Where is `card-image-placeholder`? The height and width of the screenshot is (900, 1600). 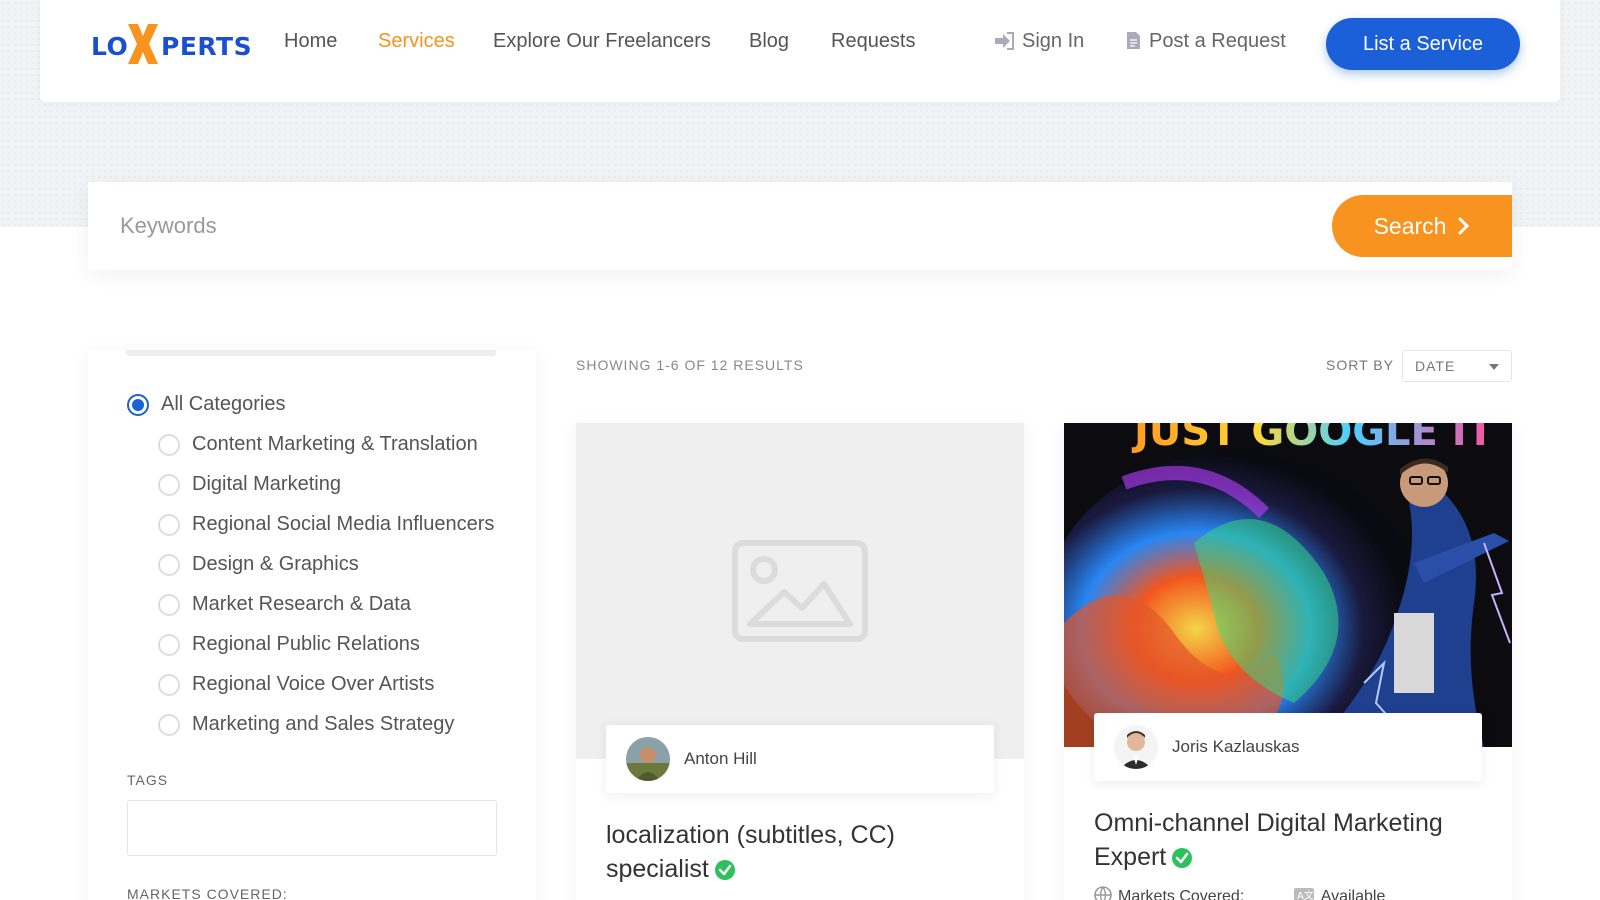 card-image-placeholder is located at coordinates (800, 591).